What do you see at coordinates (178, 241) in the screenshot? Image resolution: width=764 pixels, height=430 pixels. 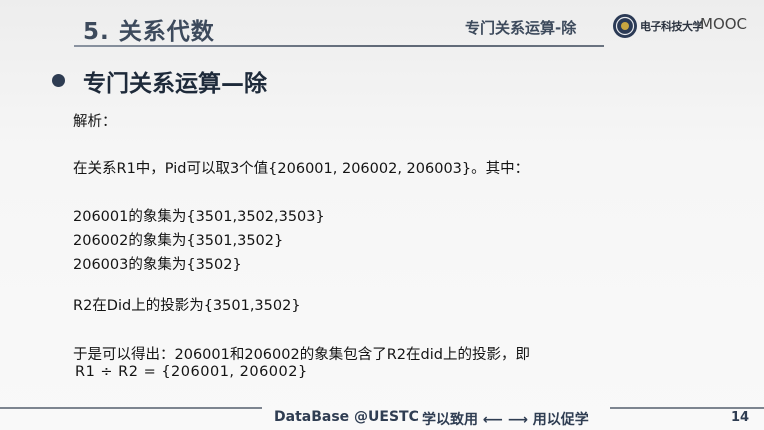 I see `content-line-image-set-2: 206002的象集为{3501,3502}` at bounding box center [178, 241].